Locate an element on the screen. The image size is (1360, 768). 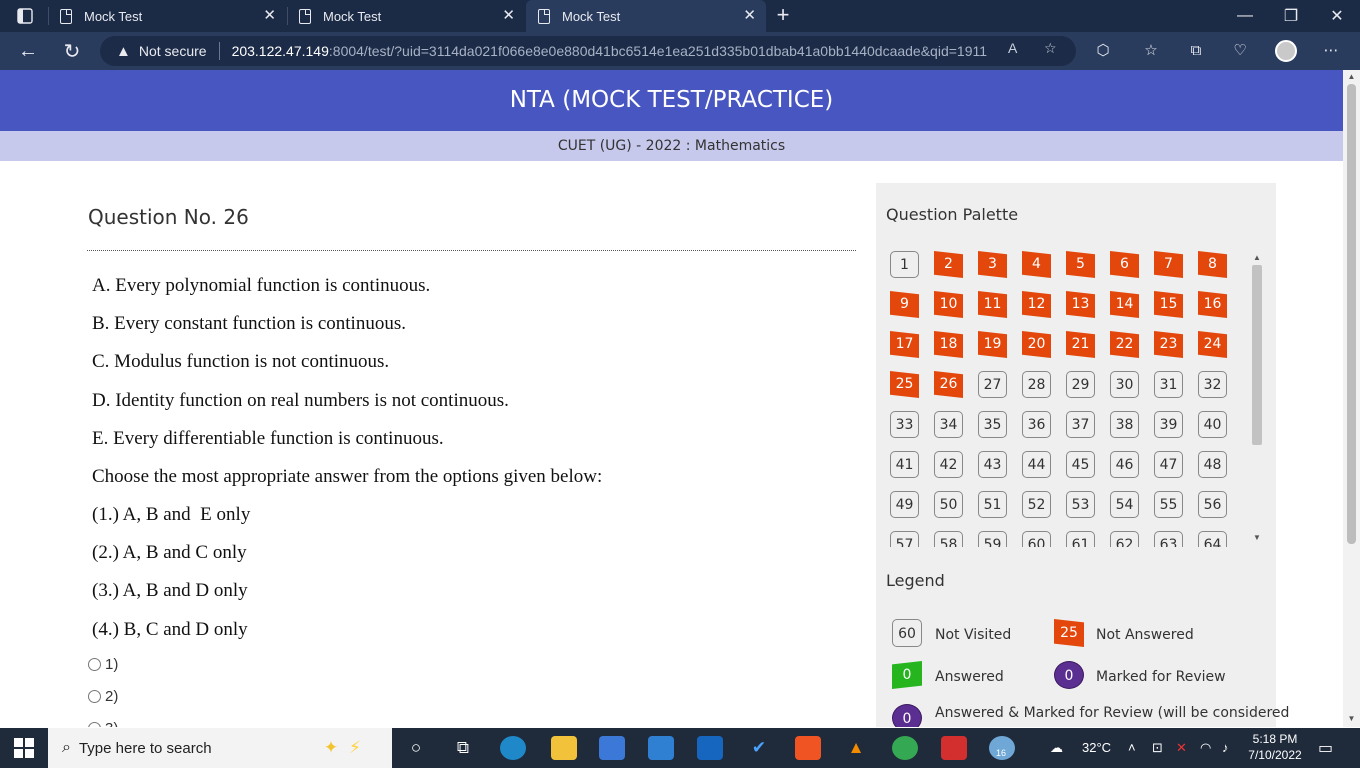
new-tab-button: + is located at coordinates (783, 16).